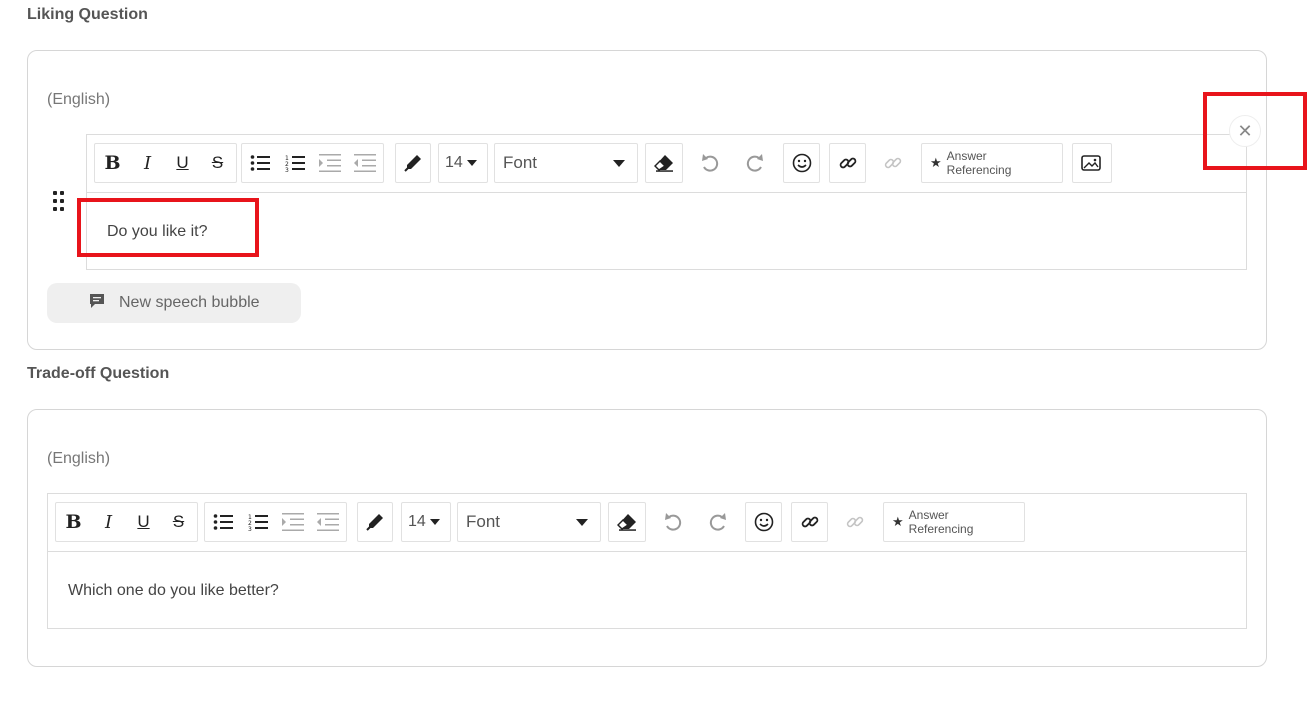  I want to click on section-title-liking: Liking Question, so click(87, 14).